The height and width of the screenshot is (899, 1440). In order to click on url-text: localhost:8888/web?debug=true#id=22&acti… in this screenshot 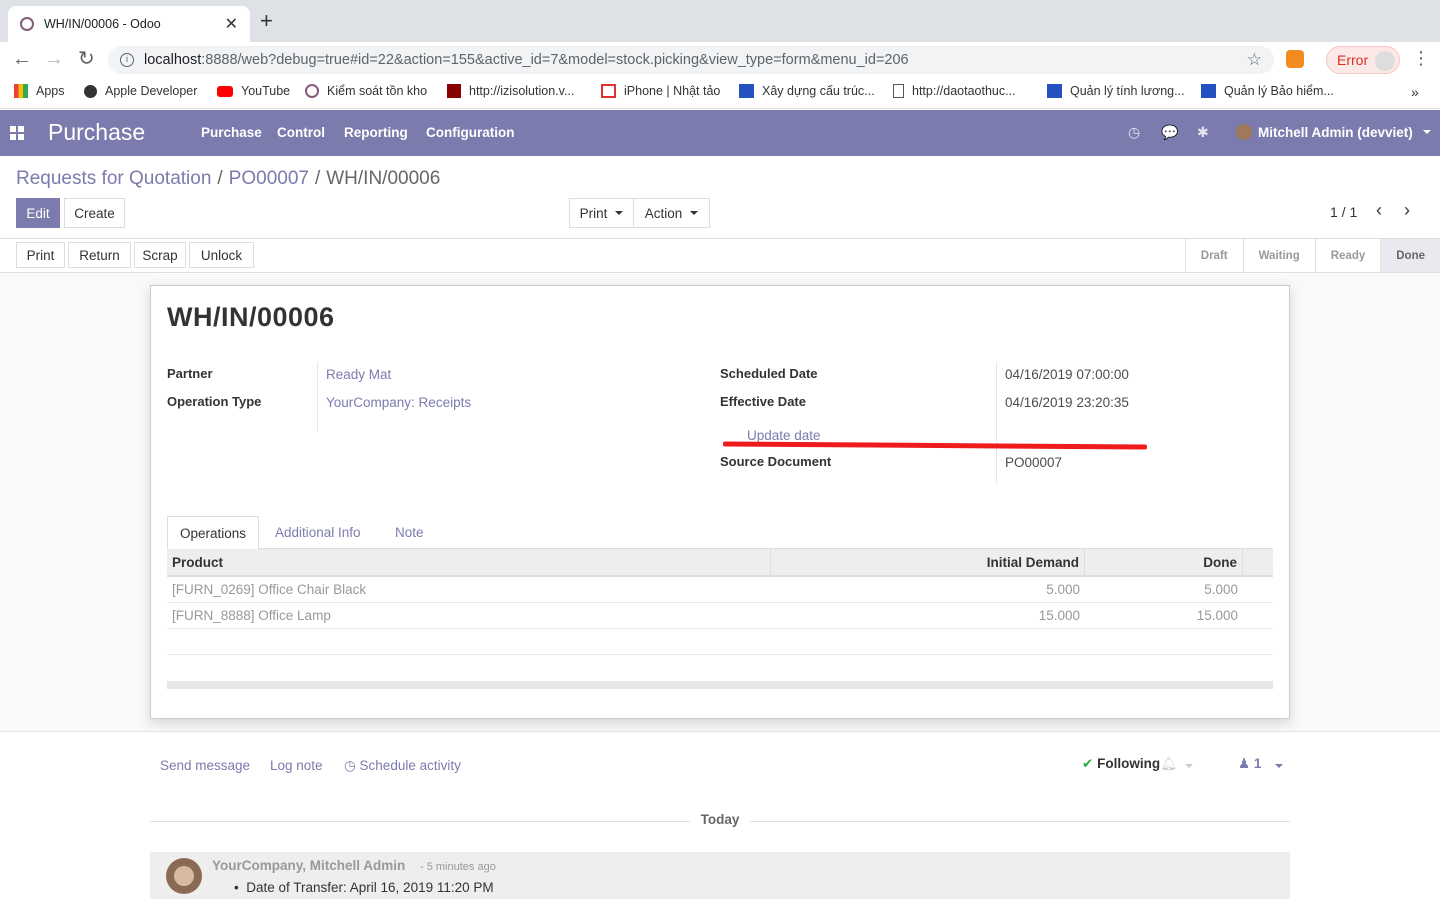, I will do `click(526, 60)`.